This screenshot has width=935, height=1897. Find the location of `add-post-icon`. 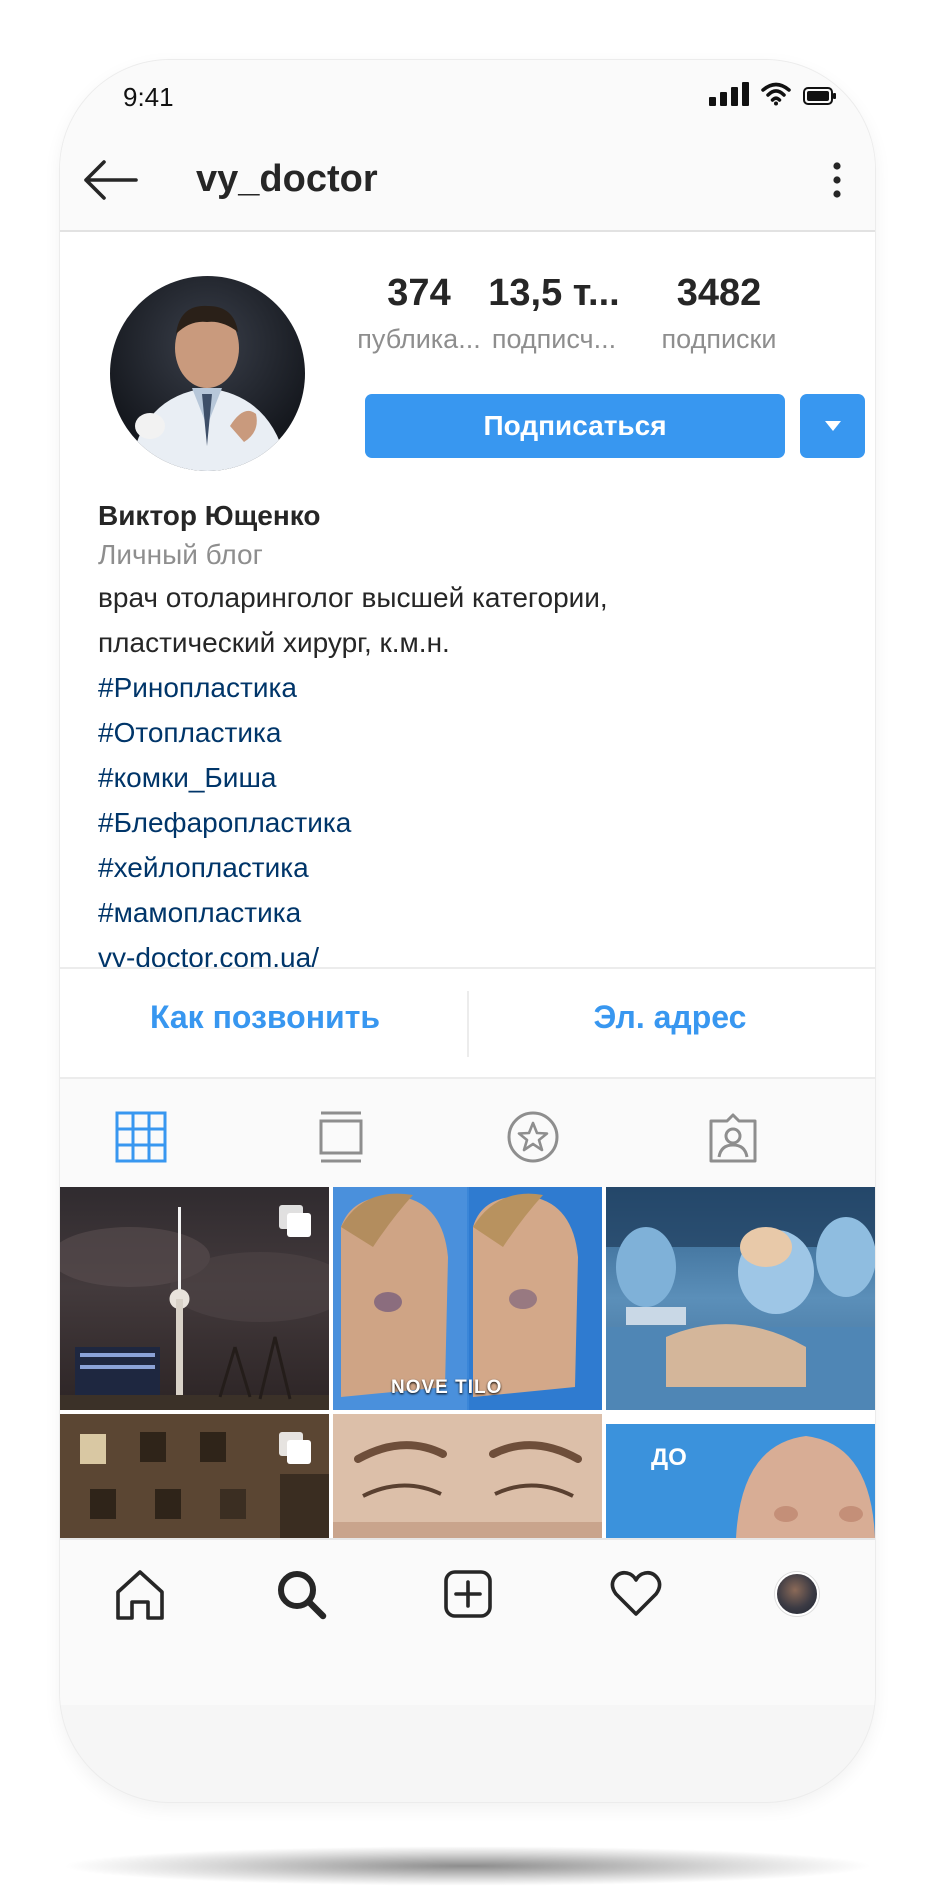

add-post-icon is located at coordinates (468, 1594).